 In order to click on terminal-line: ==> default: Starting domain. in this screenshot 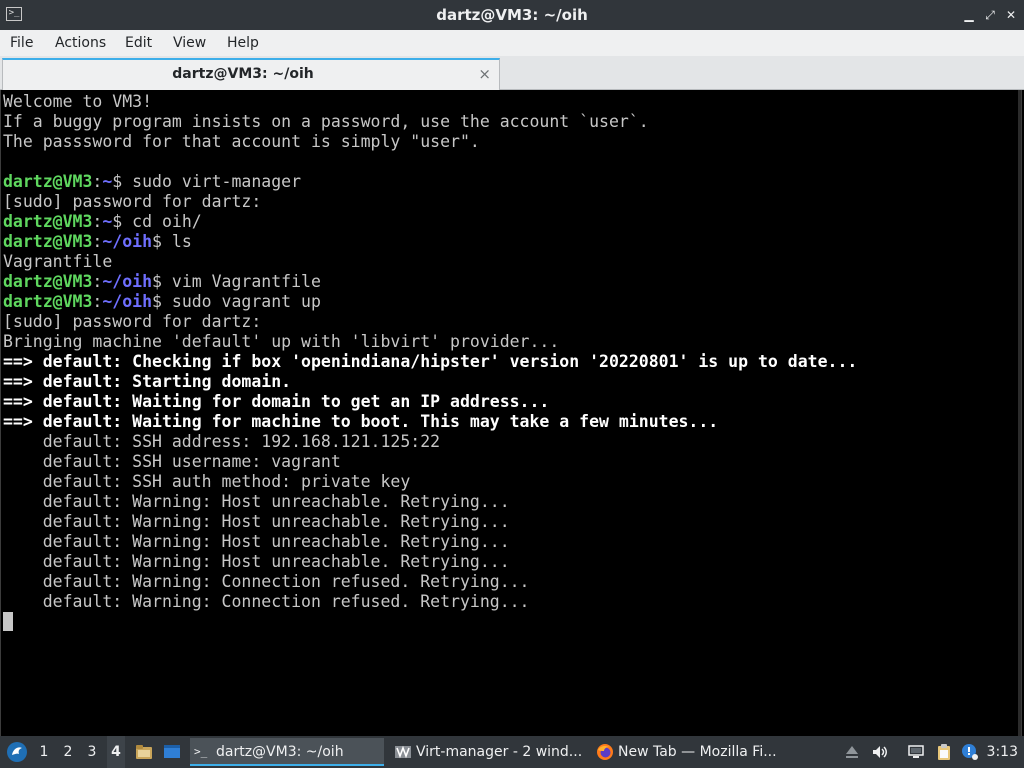, I will do `click(430, 382)`.